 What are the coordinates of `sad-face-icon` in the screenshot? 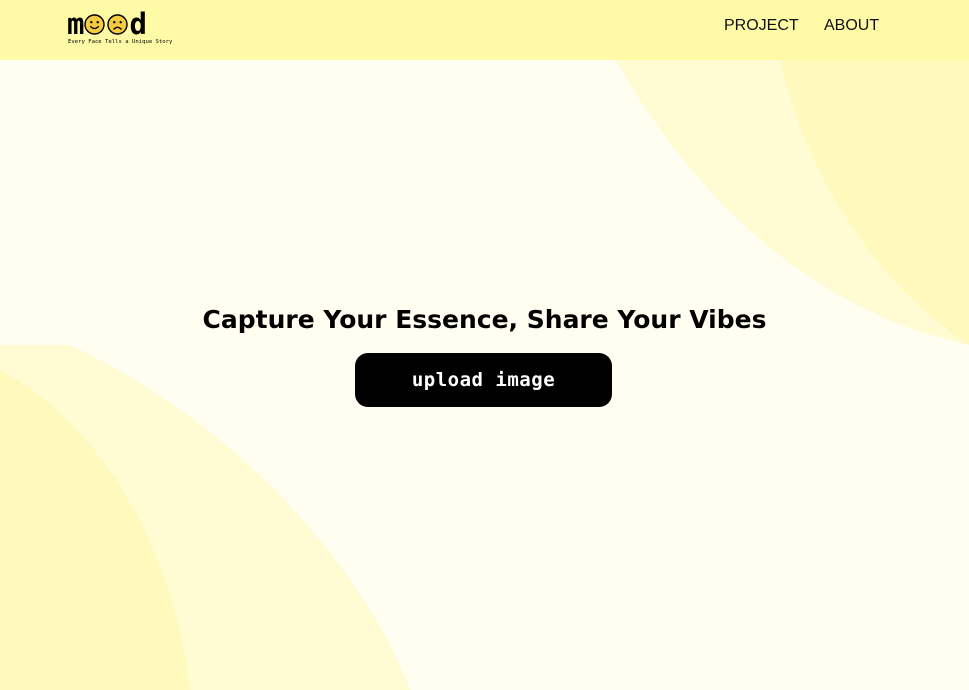 It's located at (118, 24).